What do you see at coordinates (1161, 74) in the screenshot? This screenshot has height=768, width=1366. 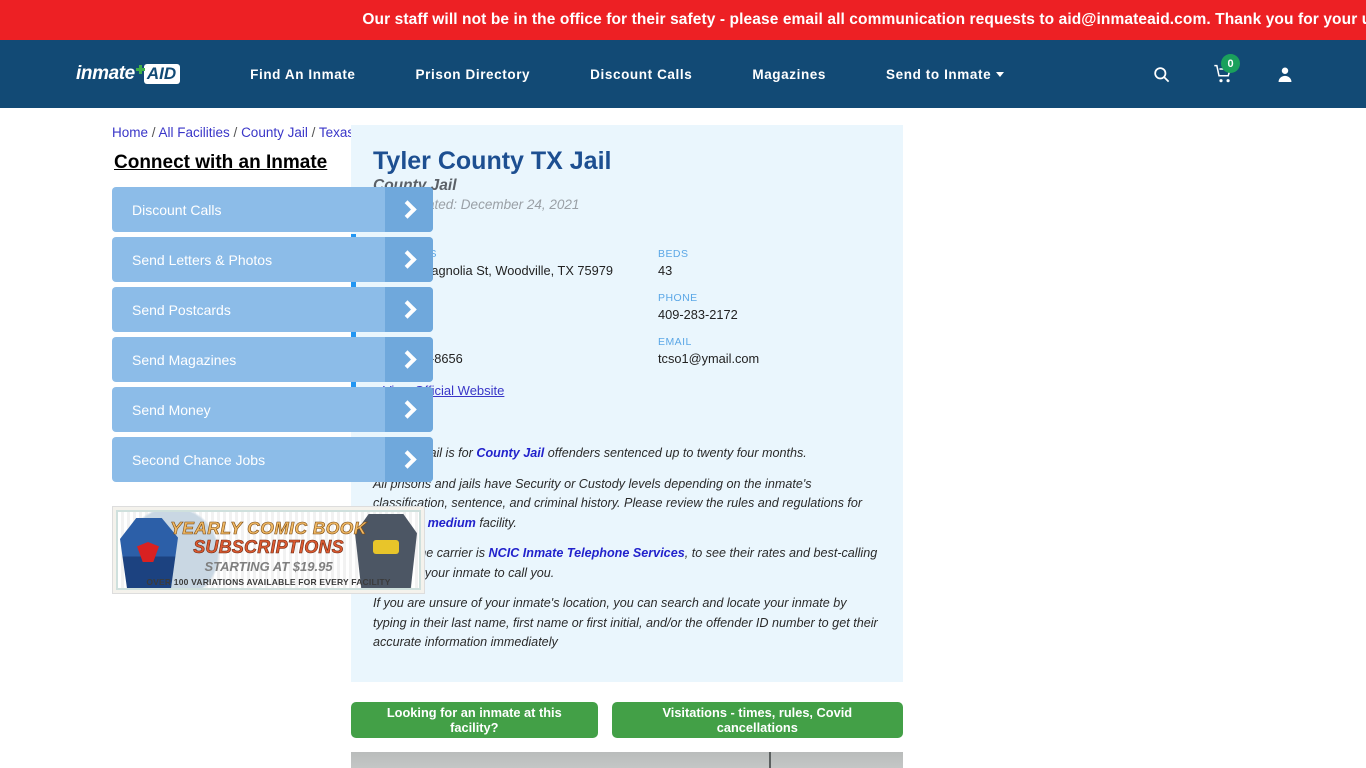 I see `search-icon` at bounding box center [1161, 74].